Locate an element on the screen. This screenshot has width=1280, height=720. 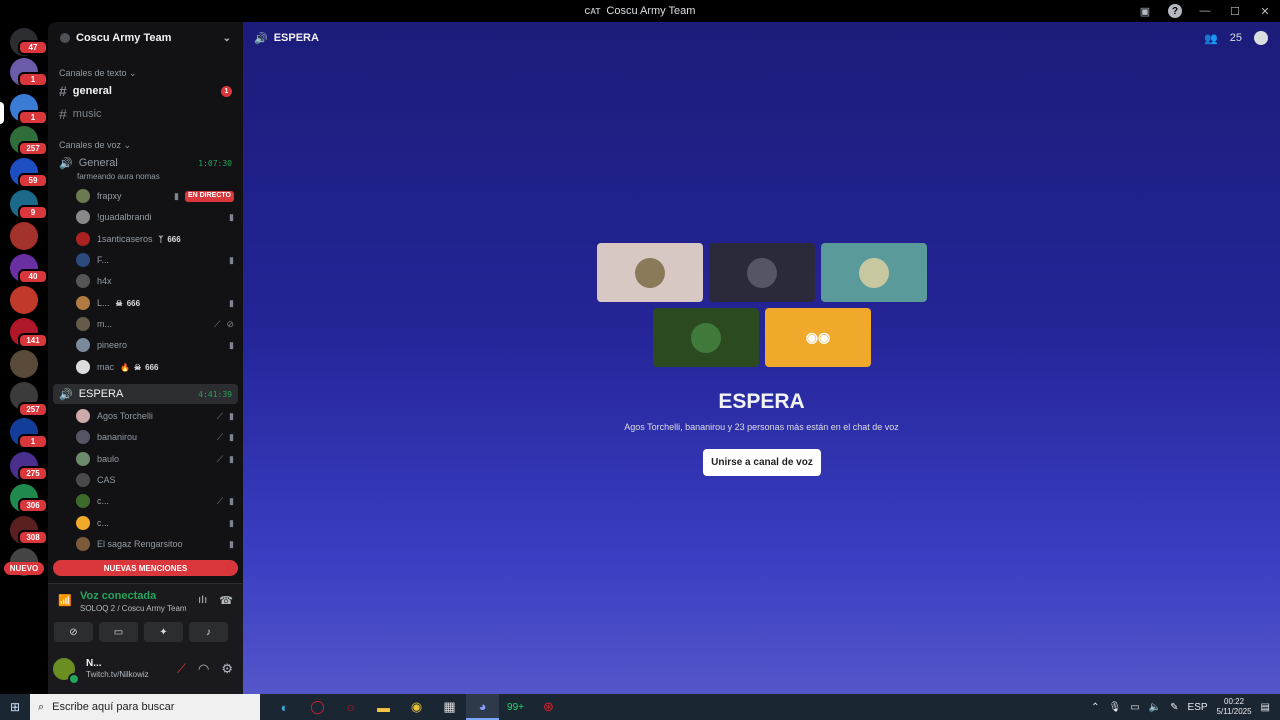
voice-user: pineero ▮ is located at coordinates (157, 345).